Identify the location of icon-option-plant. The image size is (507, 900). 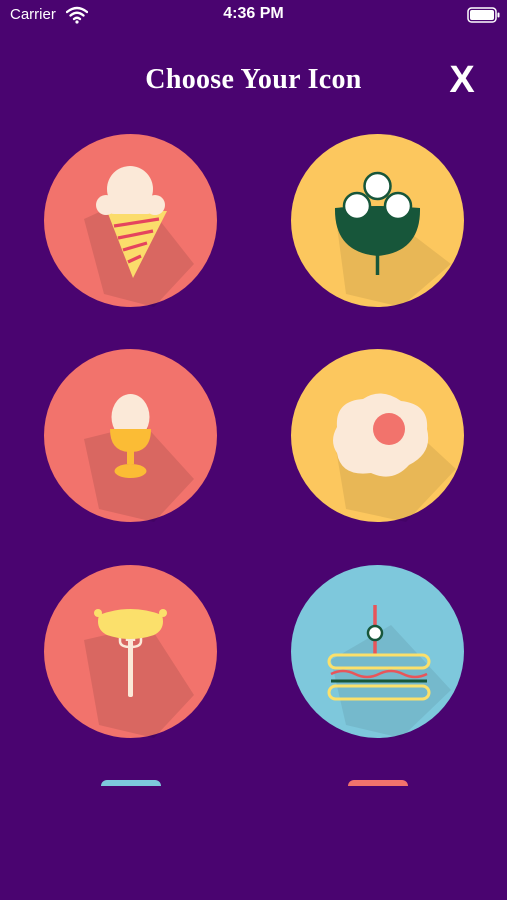
(377, 220).